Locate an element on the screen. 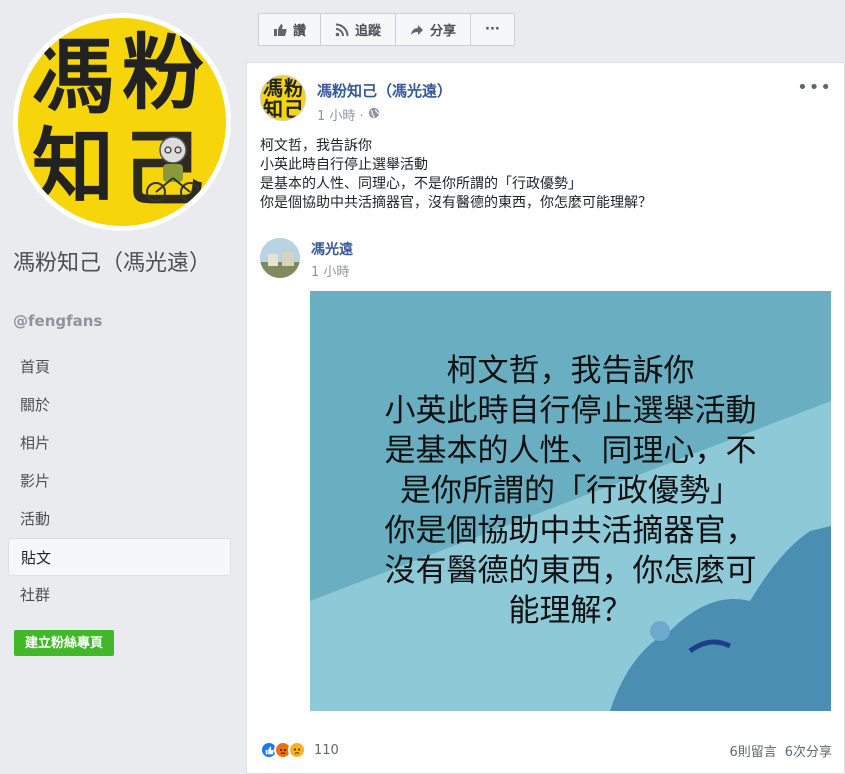 This screenshot has width=845, height=774. follow-label: 追蹤 is located at coordinates (368, 31).